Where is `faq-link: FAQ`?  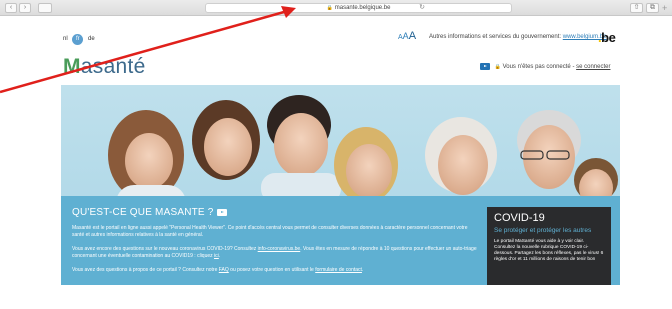 faq-link: FAQ is located at coordinates (224, 270).